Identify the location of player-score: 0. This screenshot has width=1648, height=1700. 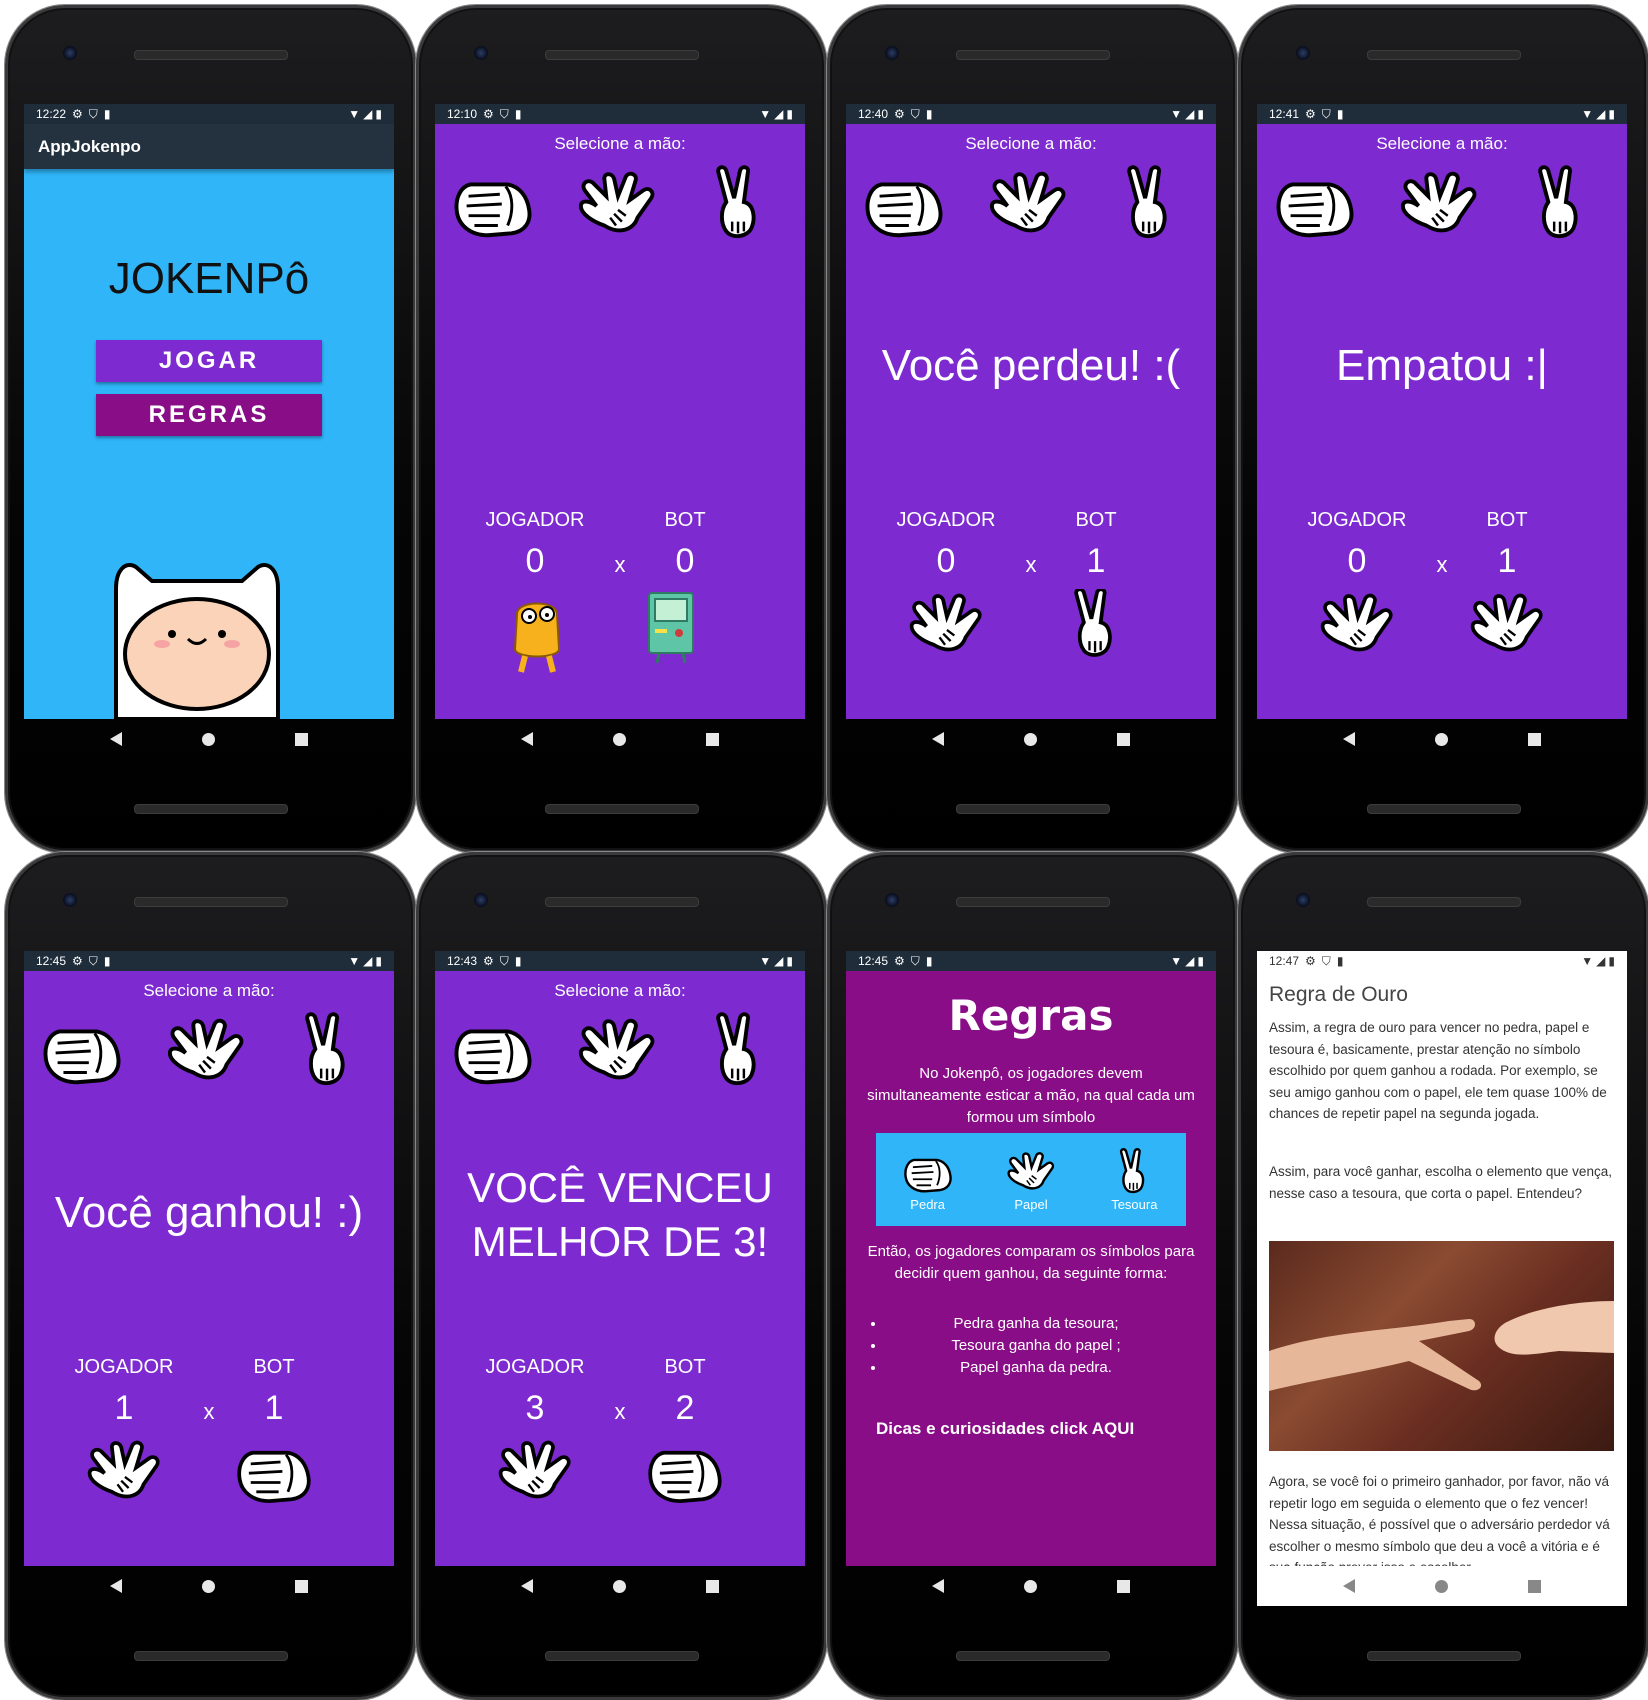
(535, 561).